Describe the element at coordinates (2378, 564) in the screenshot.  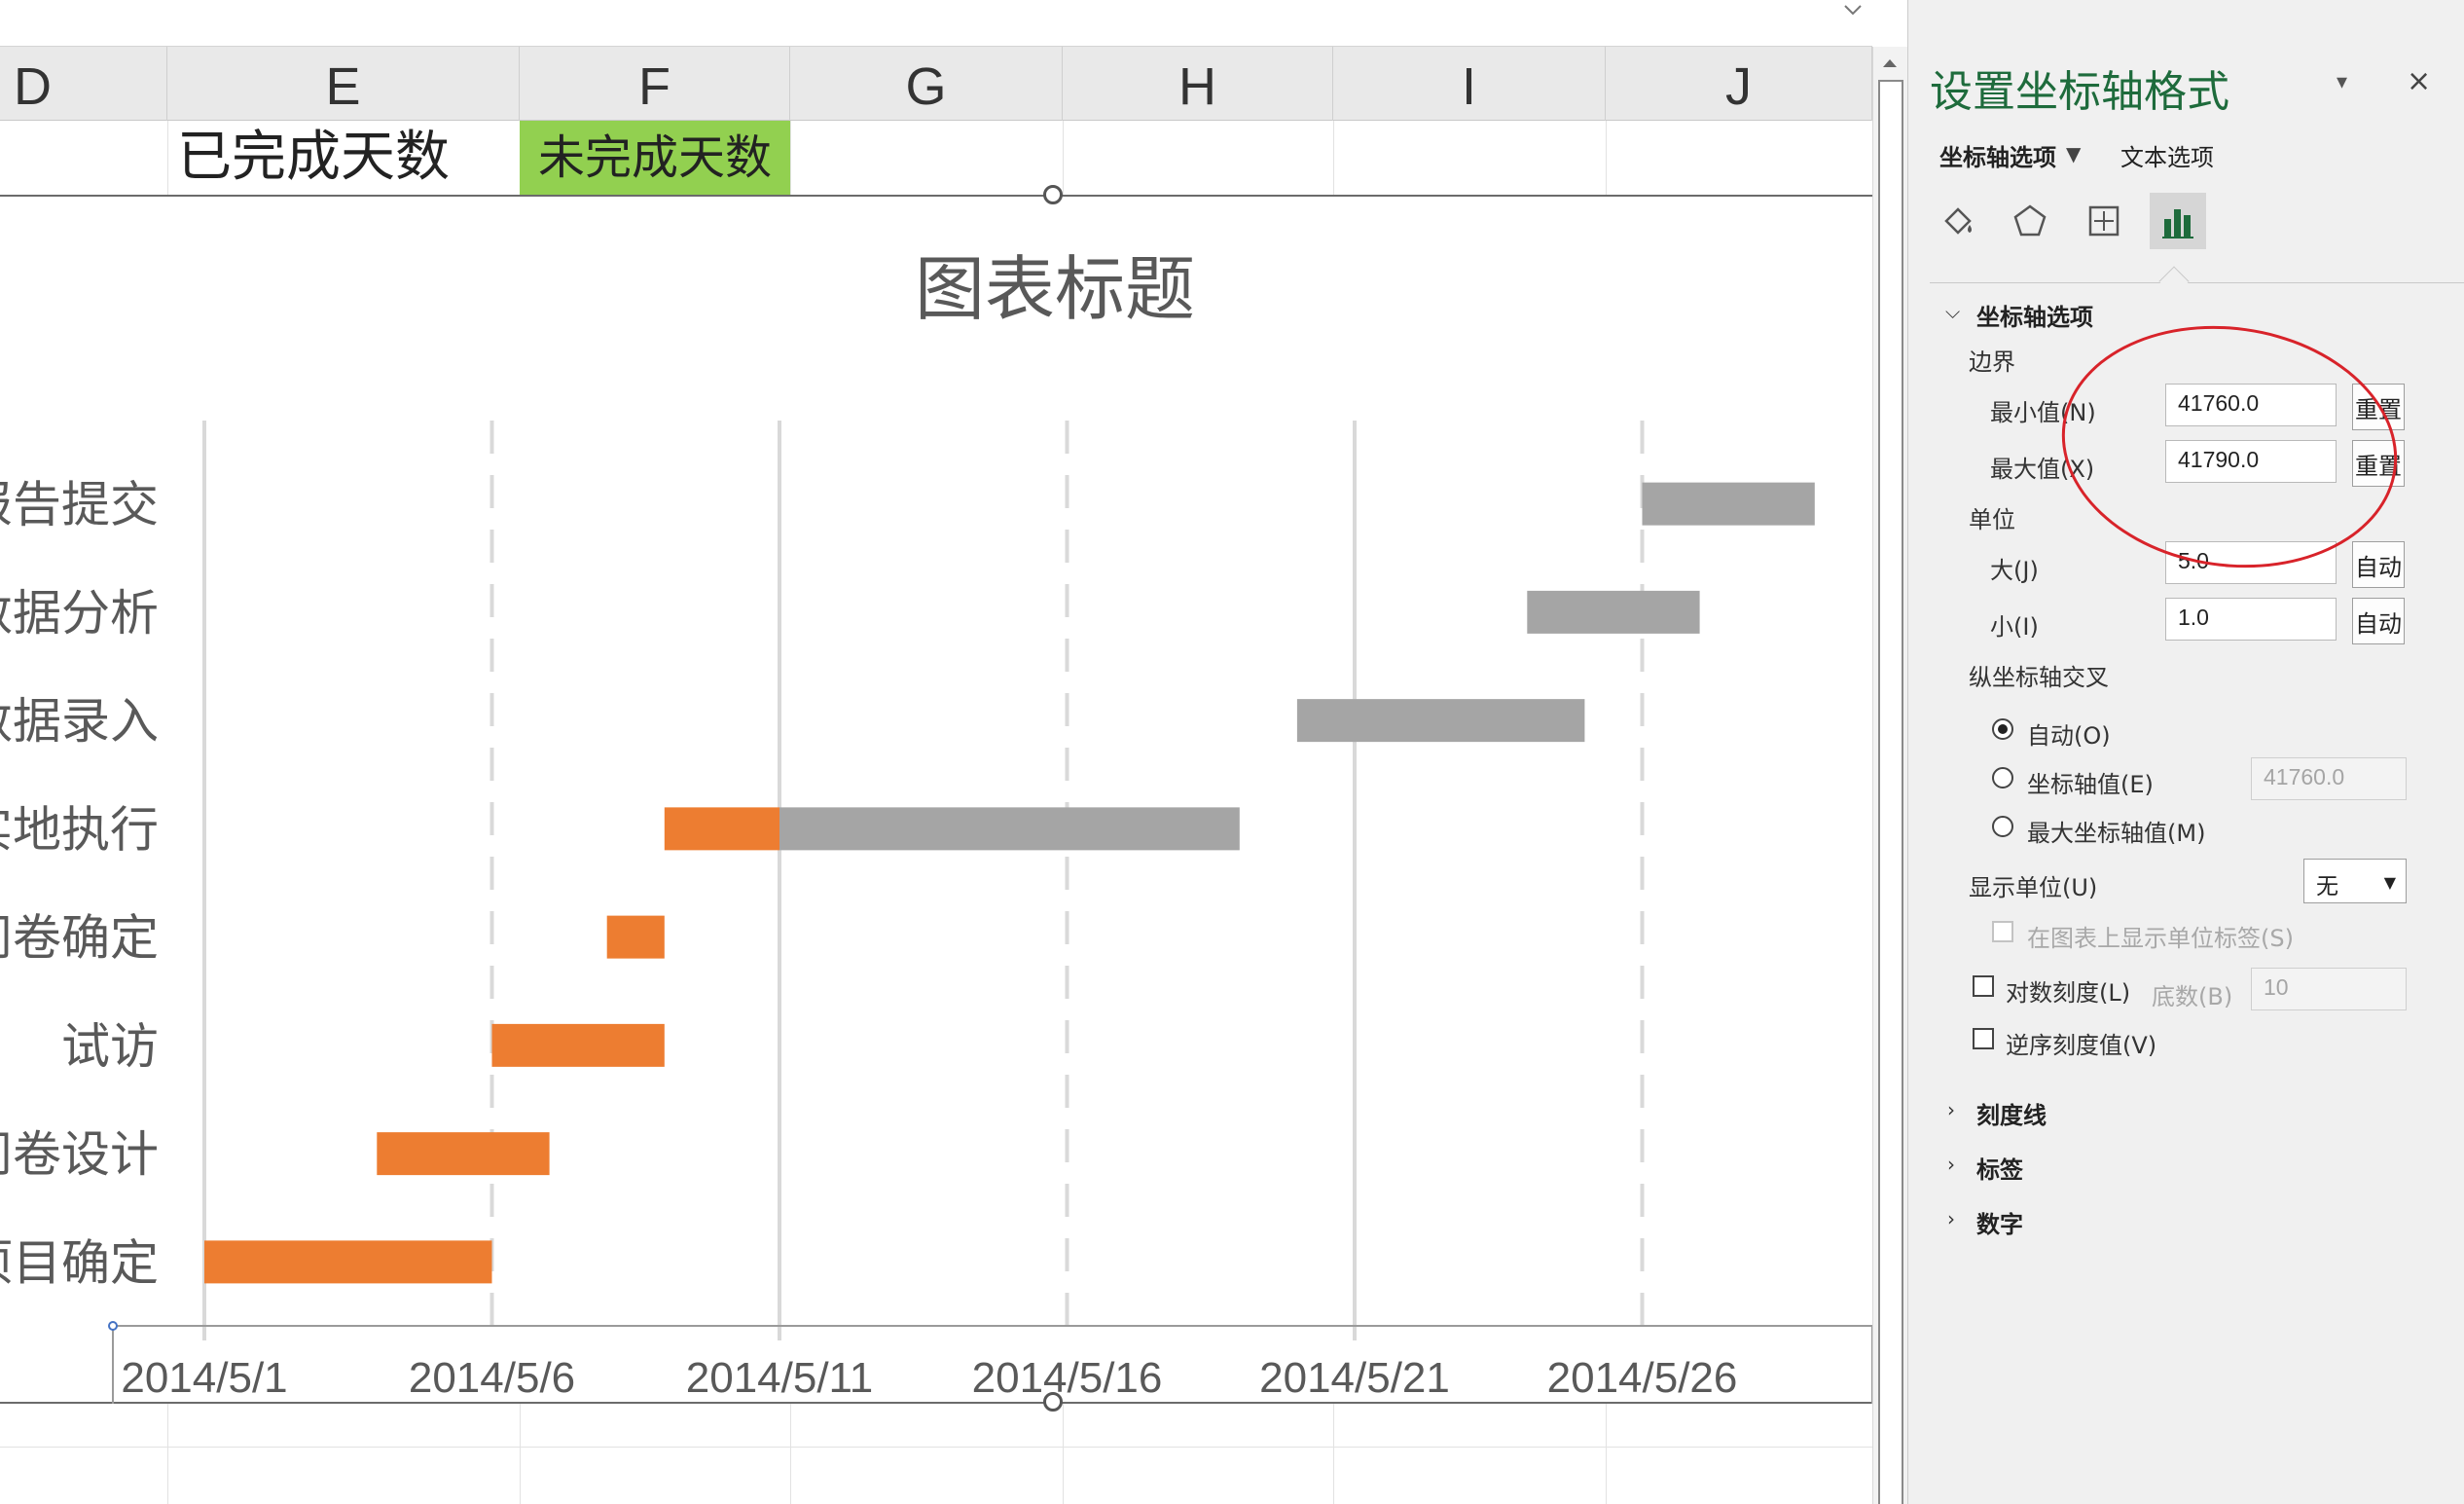
I see `auto-major-button: 自动` at that location.